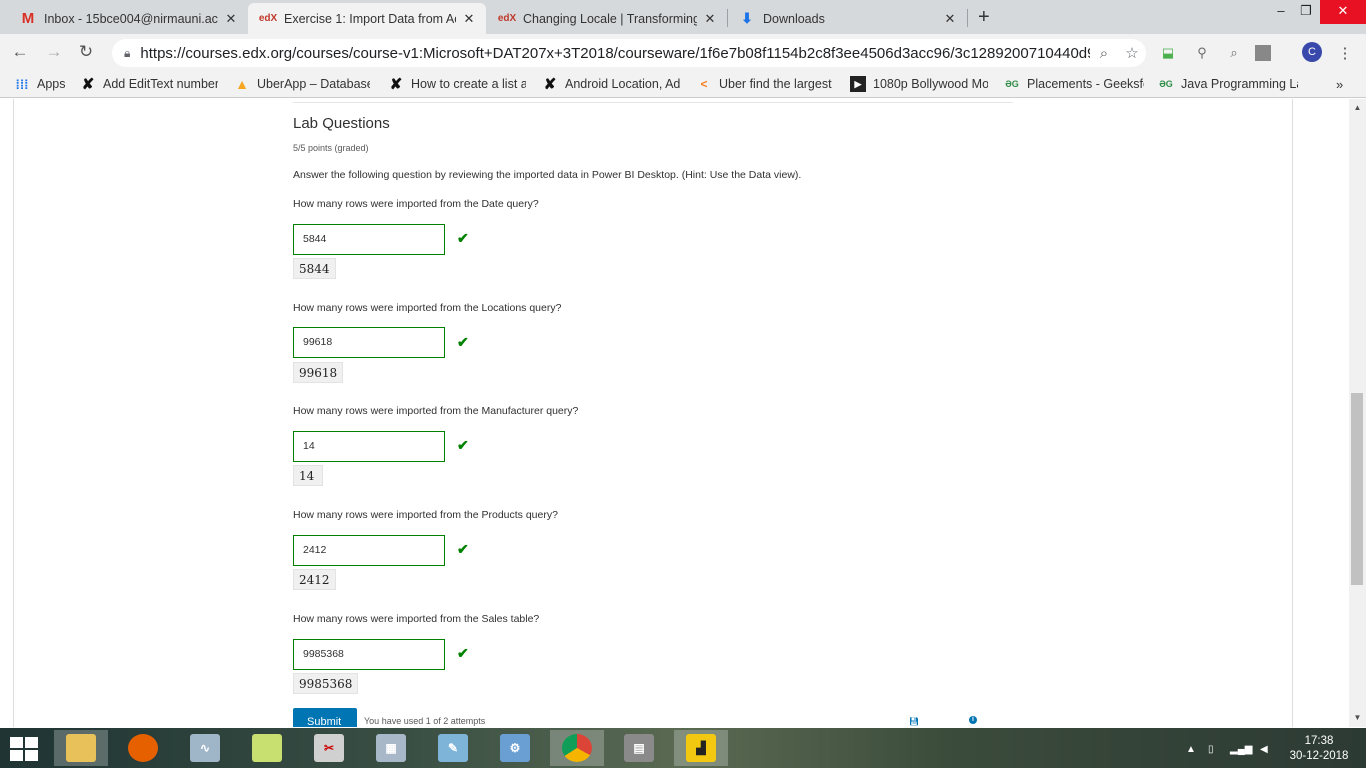 The height and width of the screenshot is (768, 1366). Describe the element at coordinates (331, 148) in the screenshot. I see `points-text: 5/5 points (graded)` at that location.